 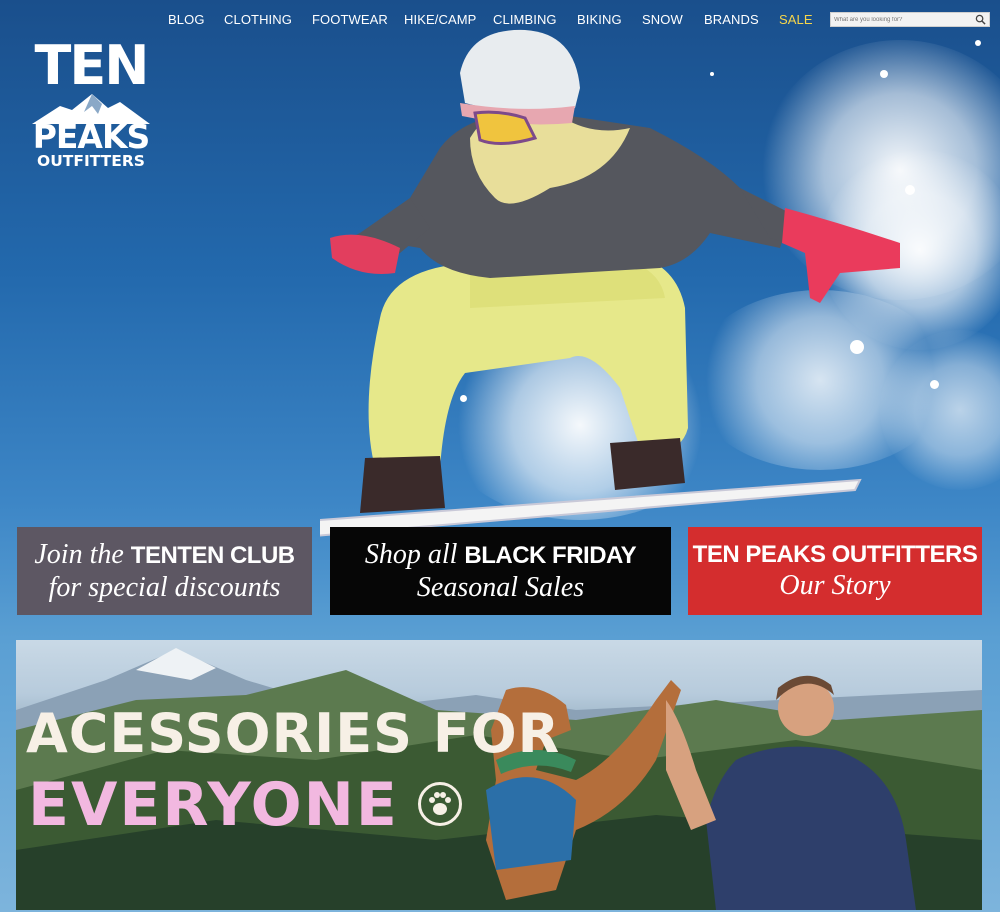 I want to click on nav-footwear: FOOTWEAR, so click(x=350, y=19).